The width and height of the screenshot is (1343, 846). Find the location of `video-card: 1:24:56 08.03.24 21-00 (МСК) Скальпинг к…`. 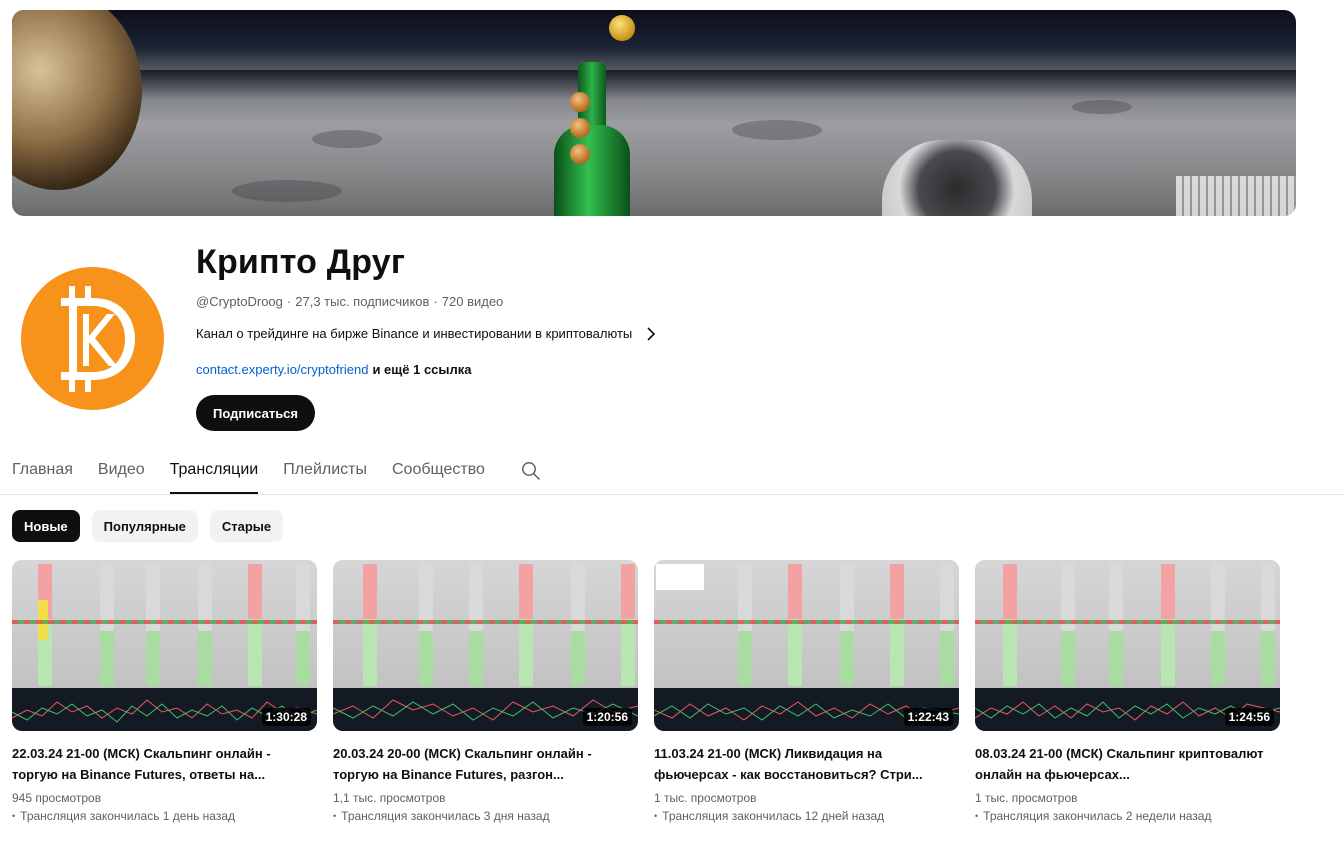

video-card: 1:24:56 08.03.24 21-00 (МСК) Скальпинг к… is located at coordinates (1127, 692).